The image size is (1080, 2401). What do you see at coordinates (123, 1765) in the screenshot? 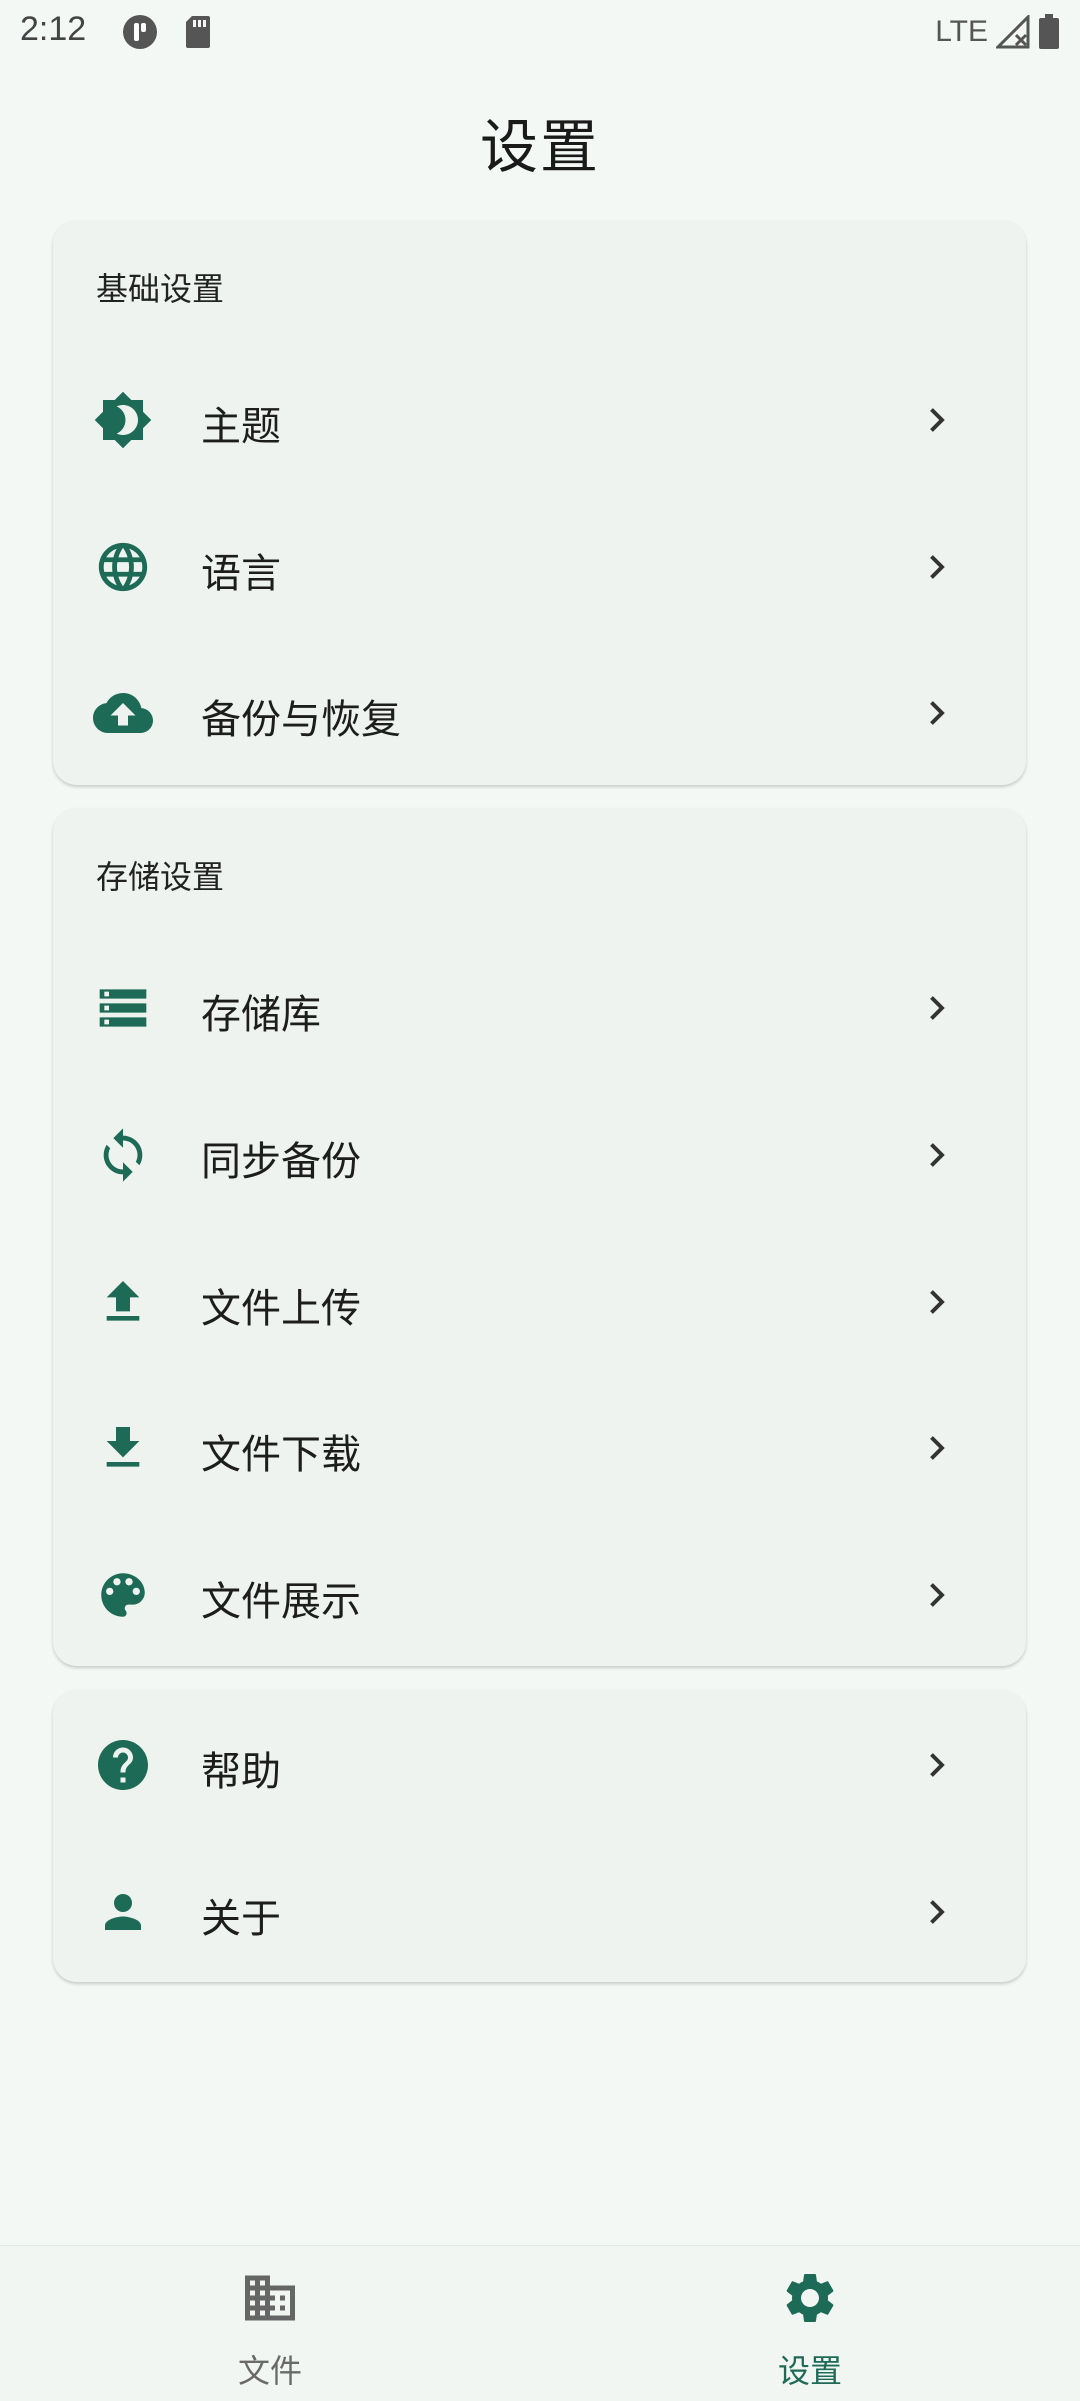
I see `help-icon` at bounding box center [123, 1765].